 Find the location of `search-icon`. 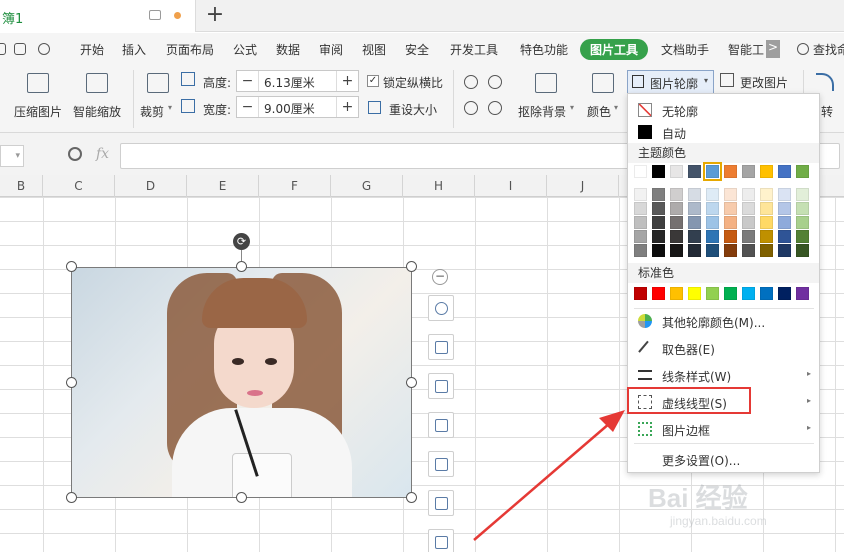

search-icon is located at coordinates (803, 49).